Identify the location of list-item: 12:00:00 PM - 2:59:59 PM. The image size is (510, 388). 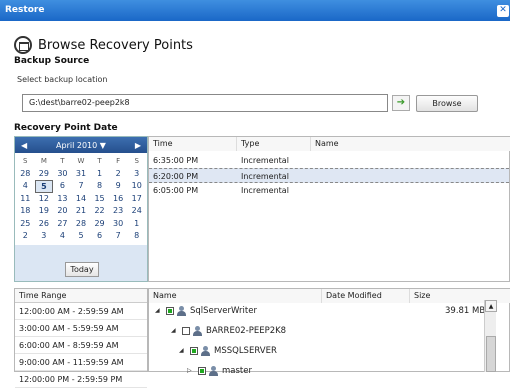
(81, 379).